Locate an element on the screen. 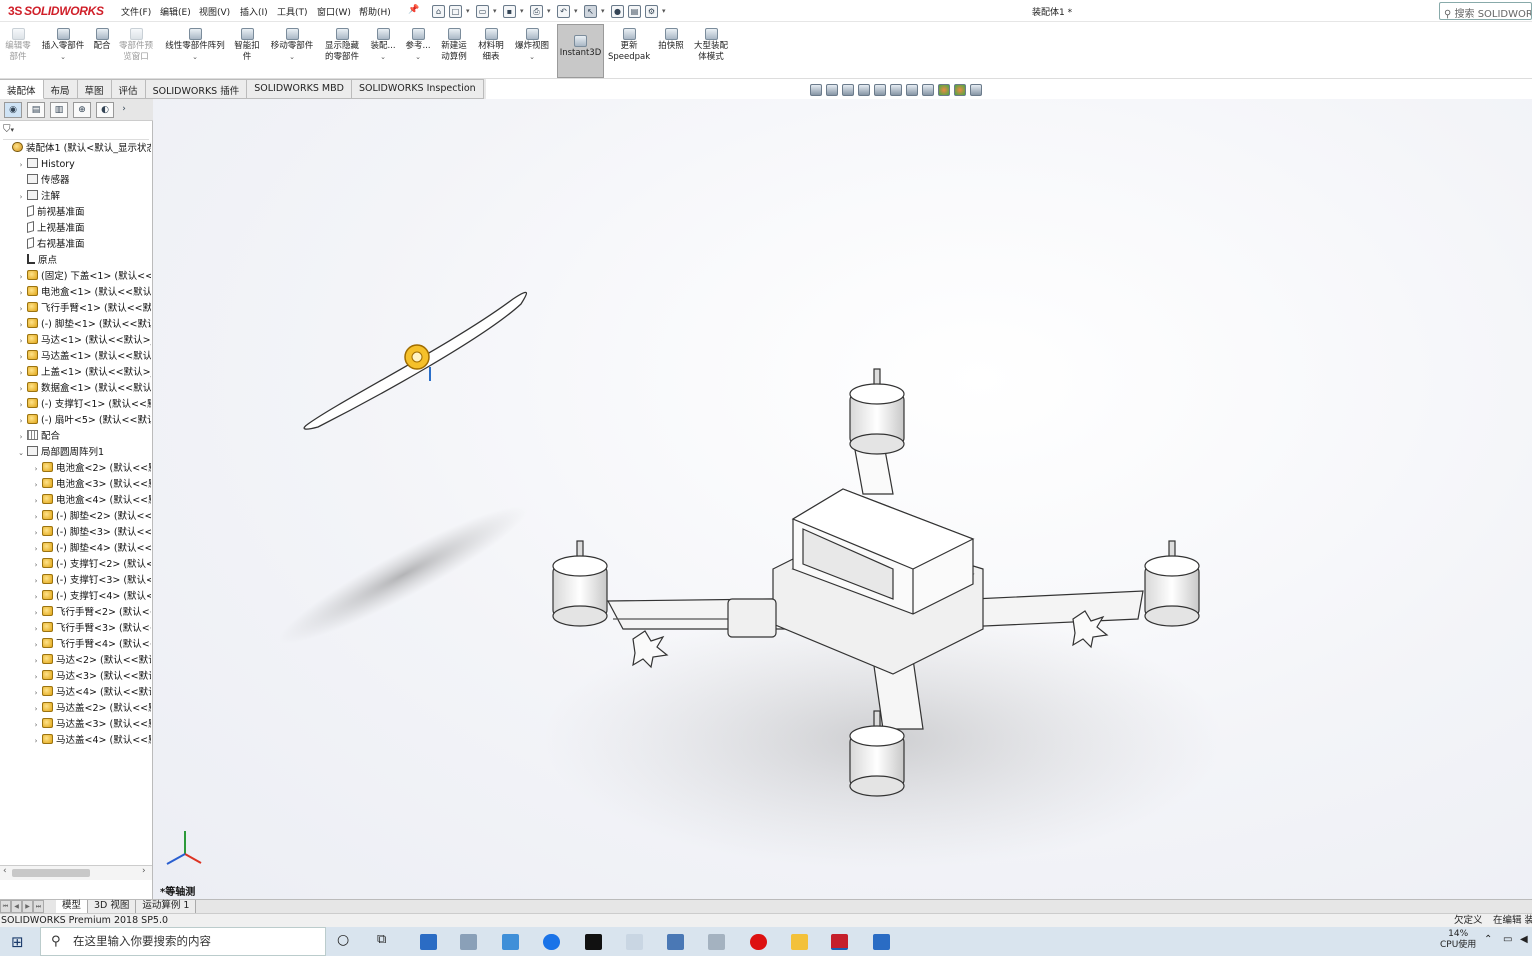 This screenshot has height=956, width=1532. pin-icon: 📌 is located at coordinates (413, 10).